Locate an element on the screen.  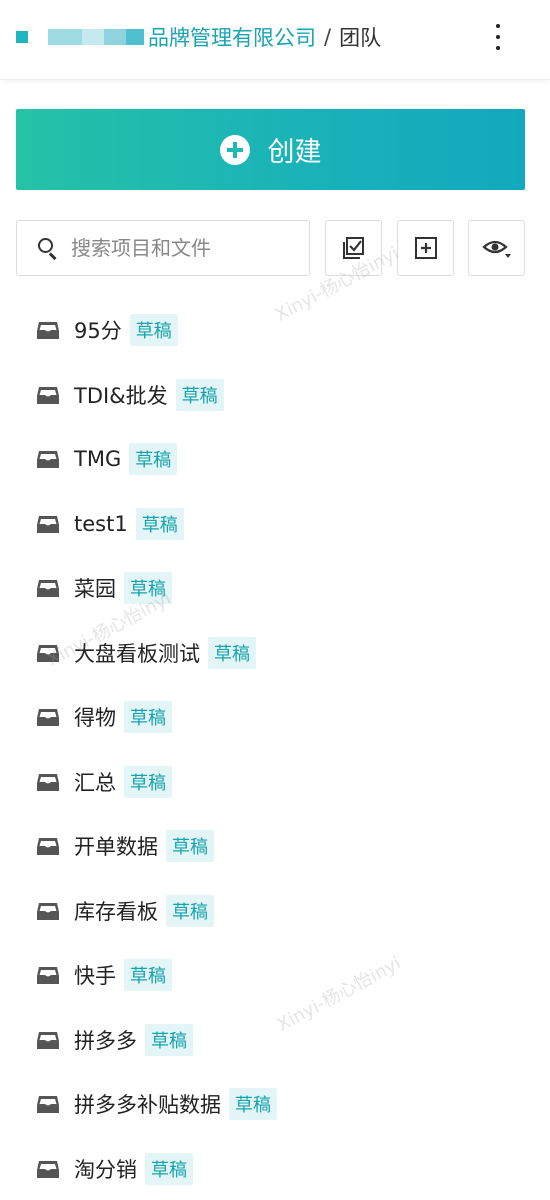
breadcrumb-company: 品牌管理有限公司 is located at coordinates (232, 37).